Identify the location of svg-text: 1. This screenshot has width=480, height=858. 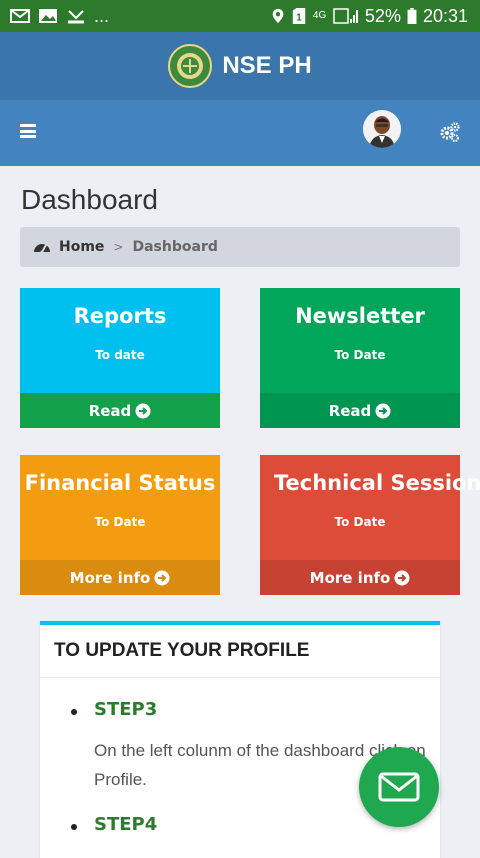
(299, 17).